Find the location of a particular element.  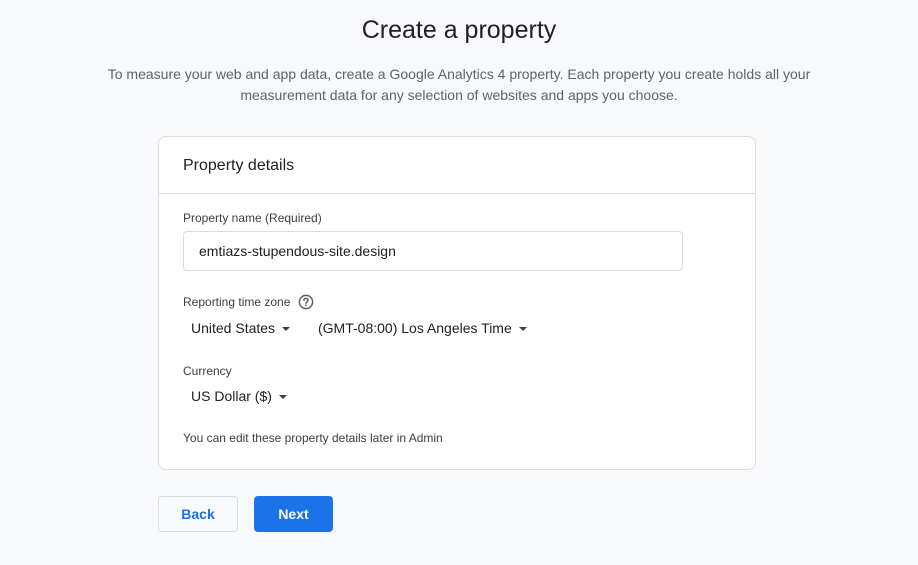

currency-select: US Dollar ($) is located at coordinates (239, 396).